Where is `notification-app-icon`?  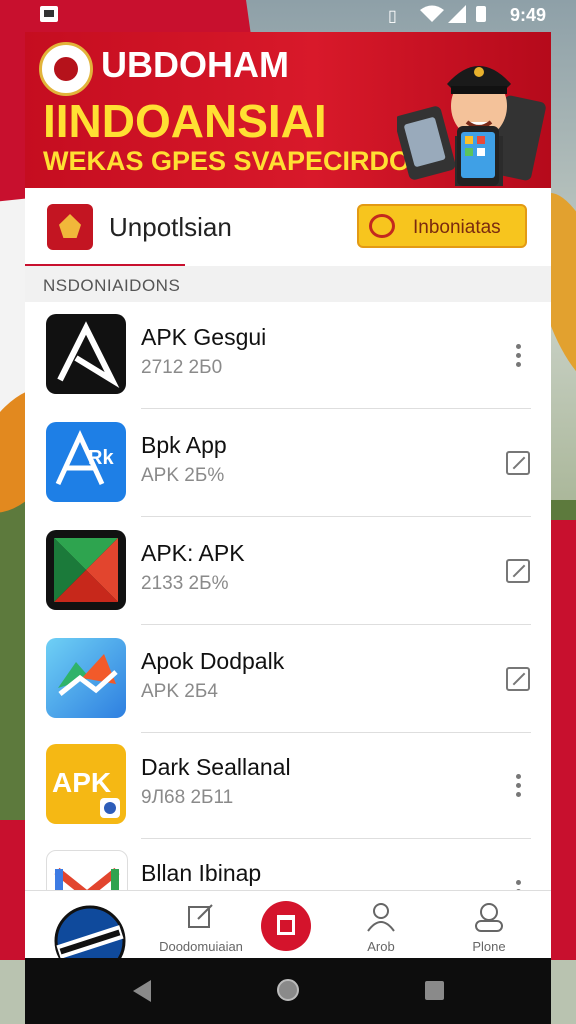 notification-app-icon is located at coordinates (49, 14).